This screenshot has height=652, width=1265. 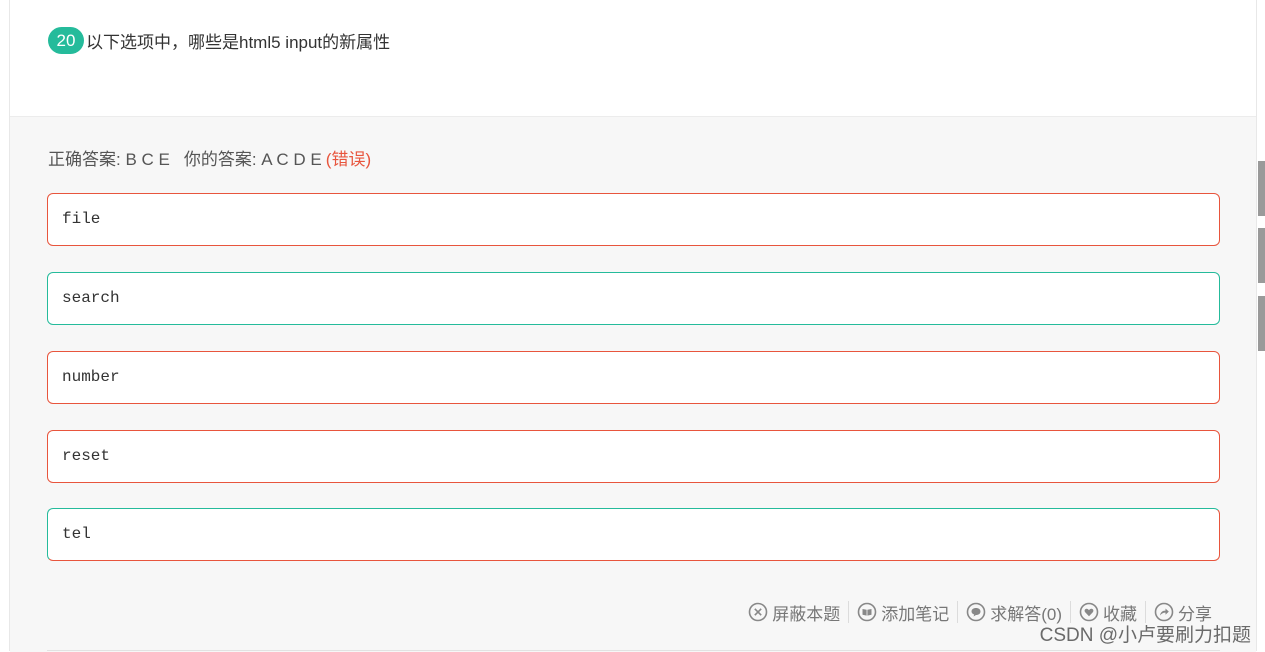 What do you see at coordinates (633, 298) in the screenshot?
I see `option-b: search` at bounding box center [633, 298].